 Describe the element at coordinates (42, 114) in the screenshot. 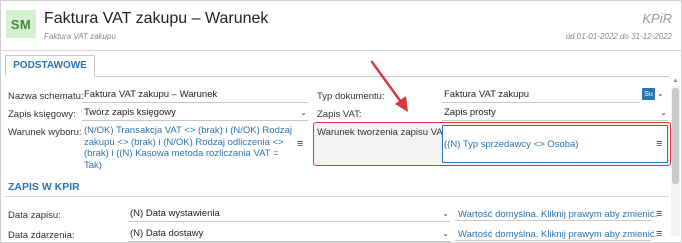

I see `book-entry-label: Zapis księgowy:` at that location.